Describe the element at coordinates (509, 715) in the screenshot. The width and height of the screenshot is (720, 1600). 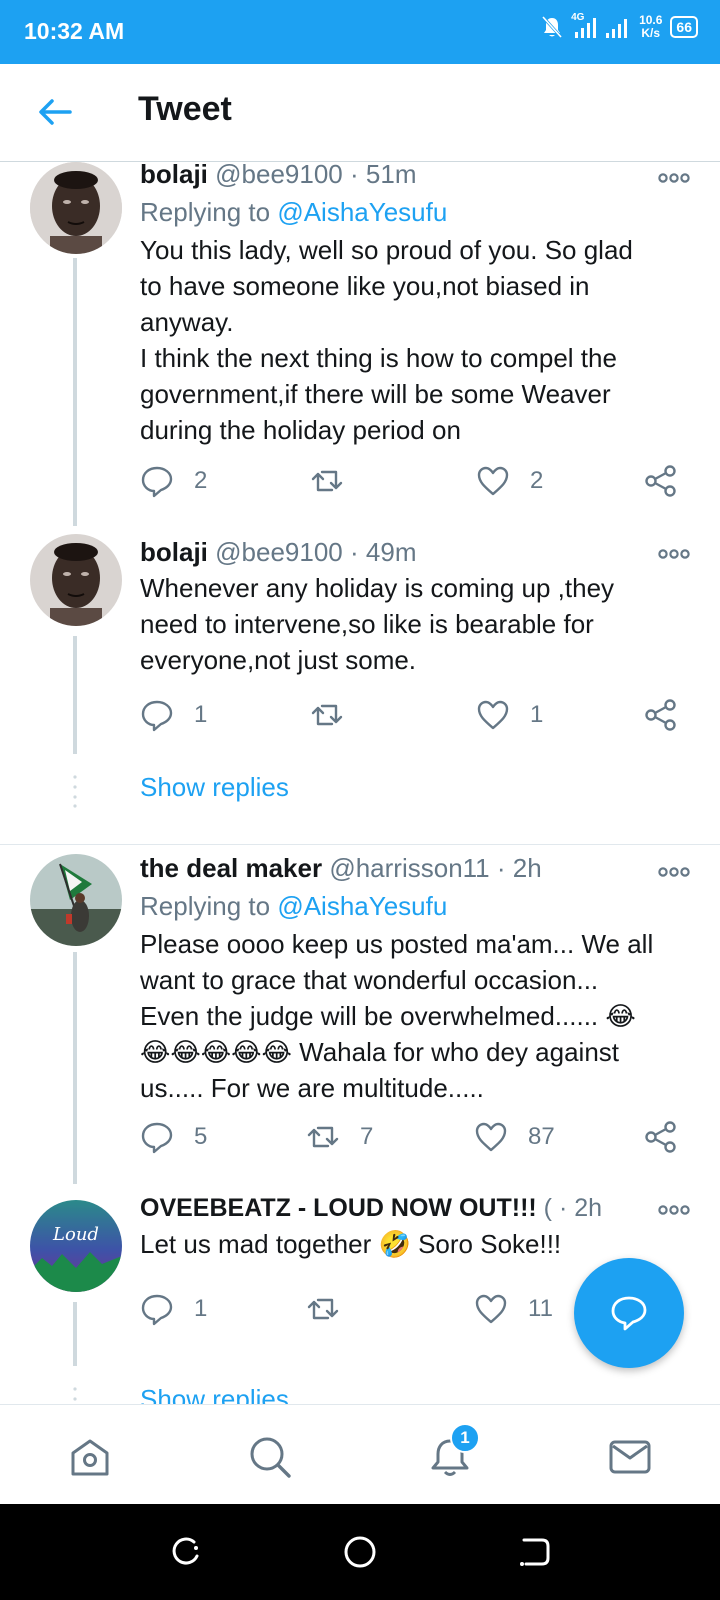
I see `like-button: 1` at that location.